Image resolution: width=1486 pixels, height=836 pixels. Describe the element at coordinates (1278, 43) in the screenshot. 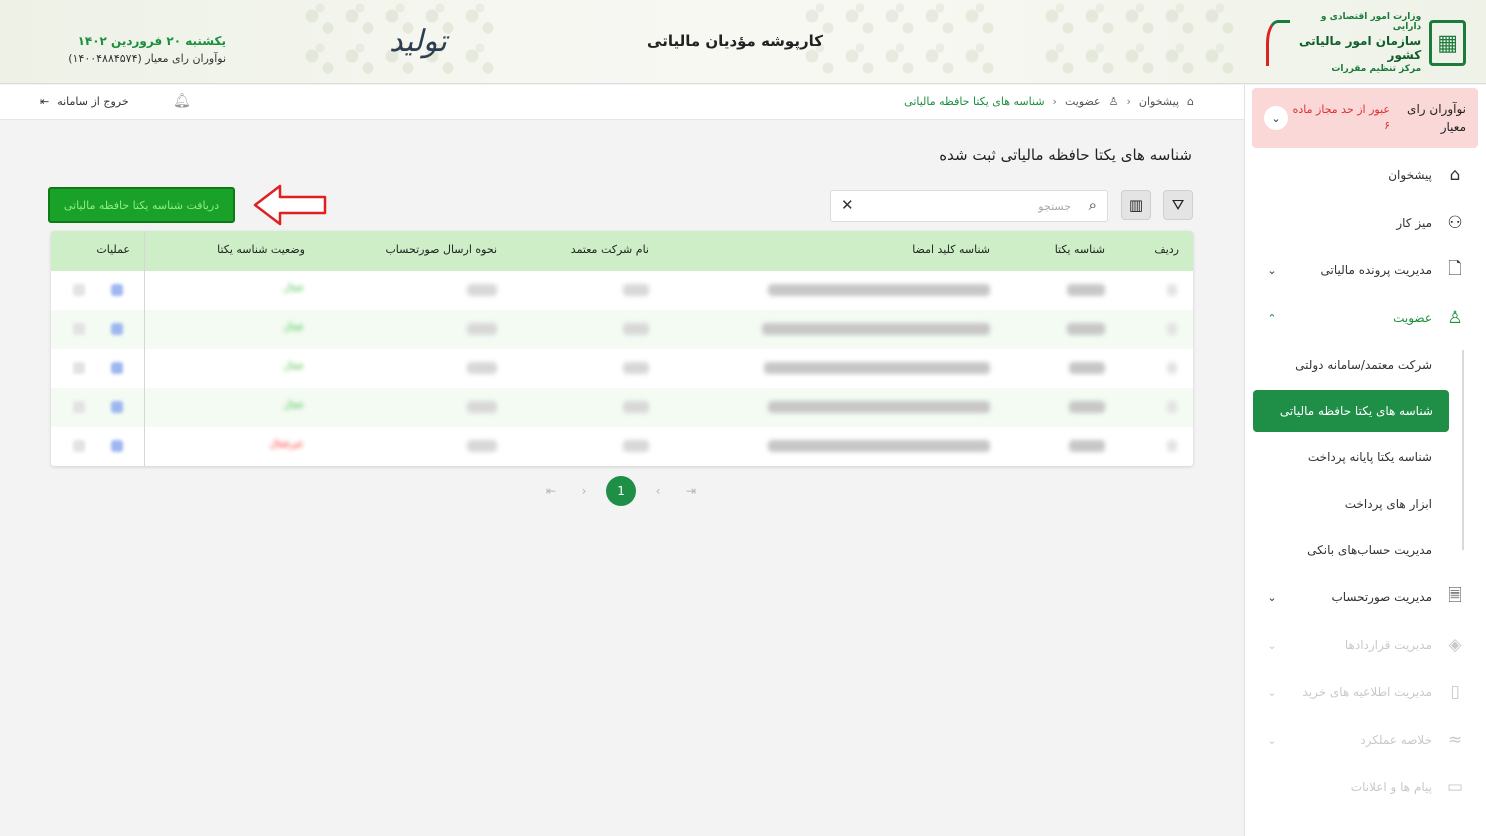

I see `flag-icon` at that location.